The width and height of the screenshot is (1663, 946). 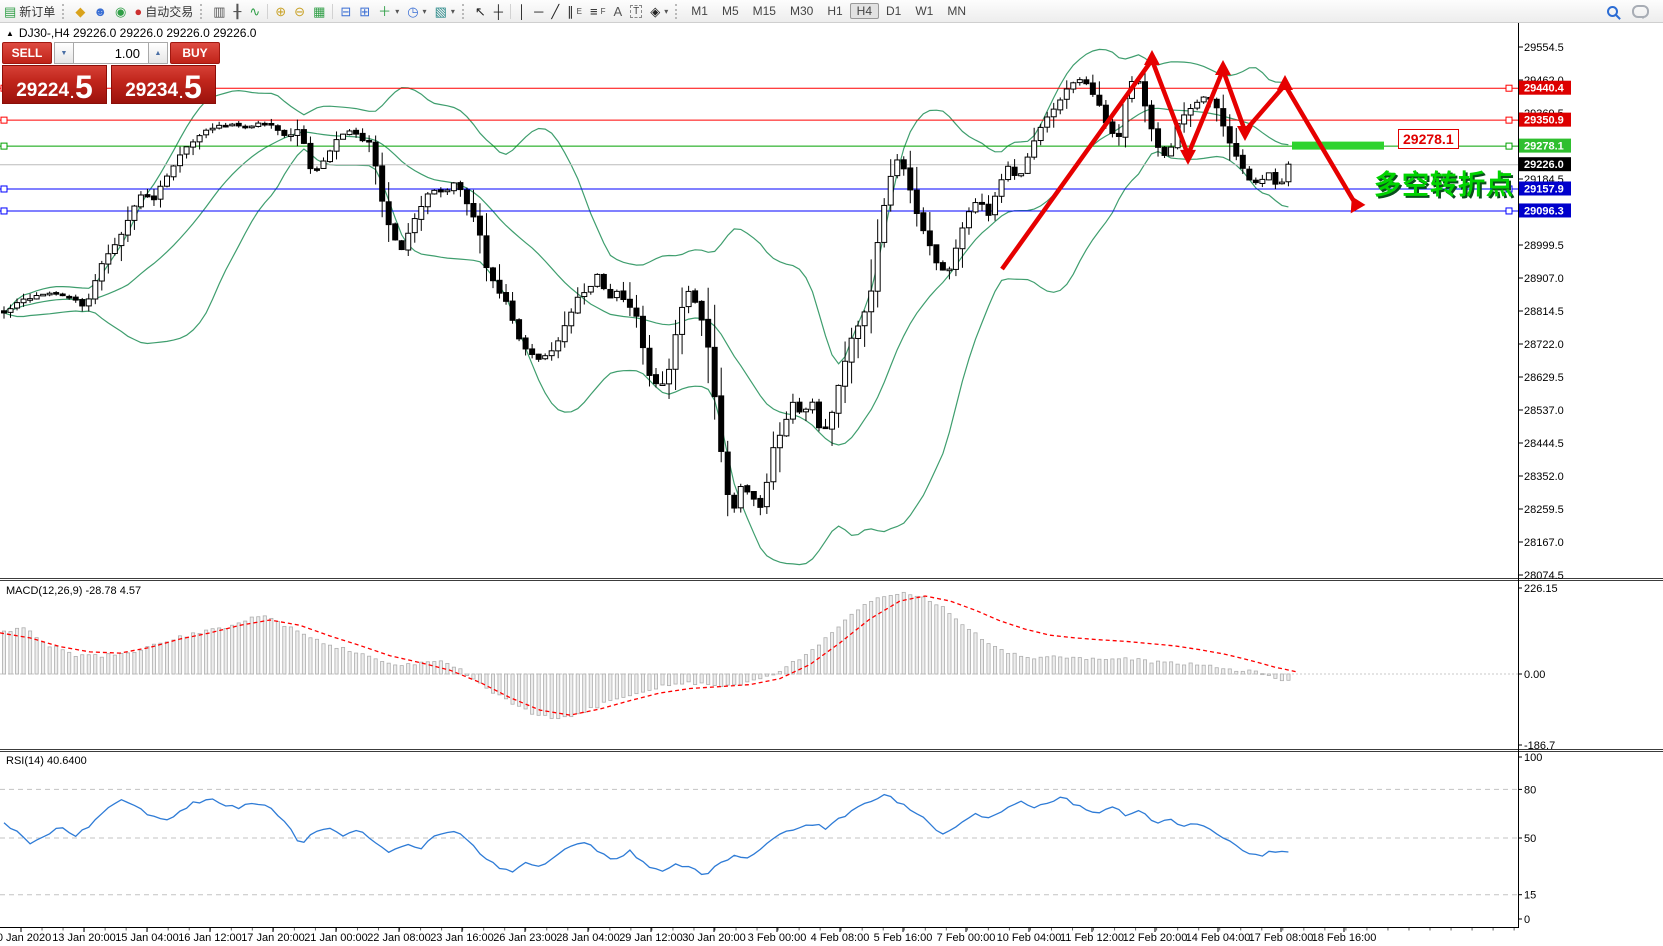 What do you see at coordinates (538, 11) in the screenshot?
I see `hline-tool-button: ─` at bounding box center [538, 11].